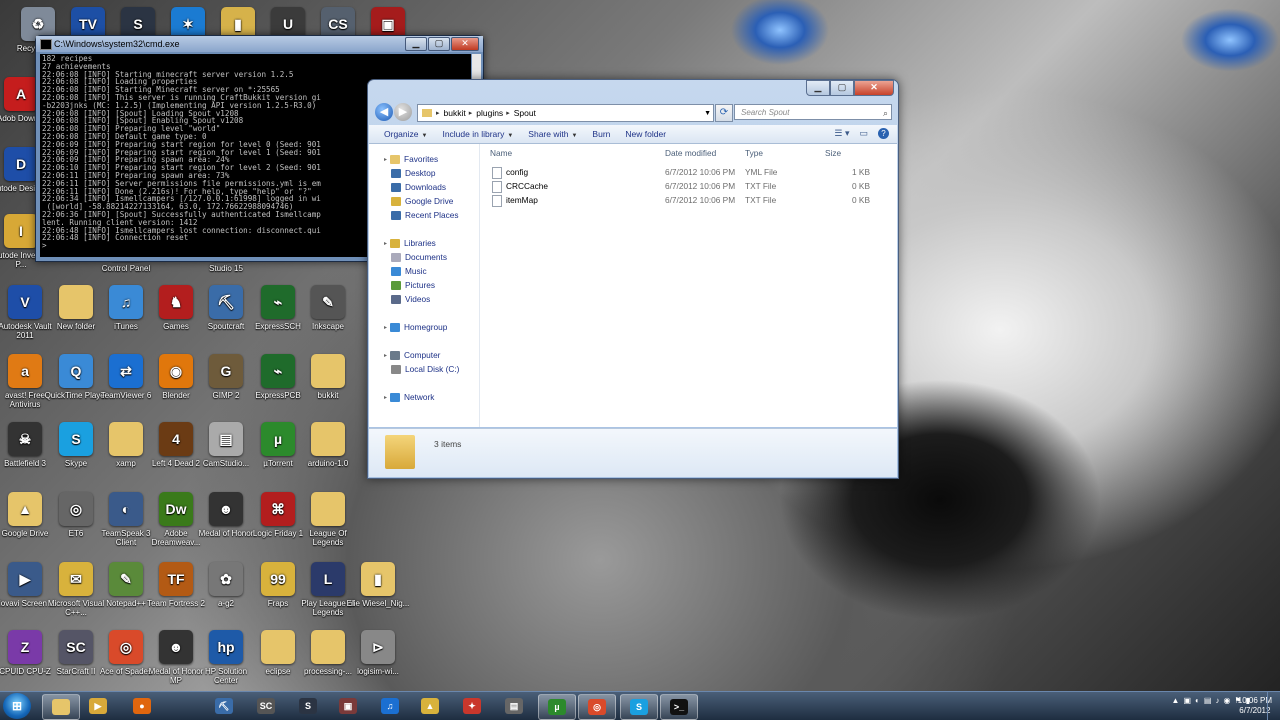  I want to click on nav-item: ▸ Favorites, so click(411, 159).